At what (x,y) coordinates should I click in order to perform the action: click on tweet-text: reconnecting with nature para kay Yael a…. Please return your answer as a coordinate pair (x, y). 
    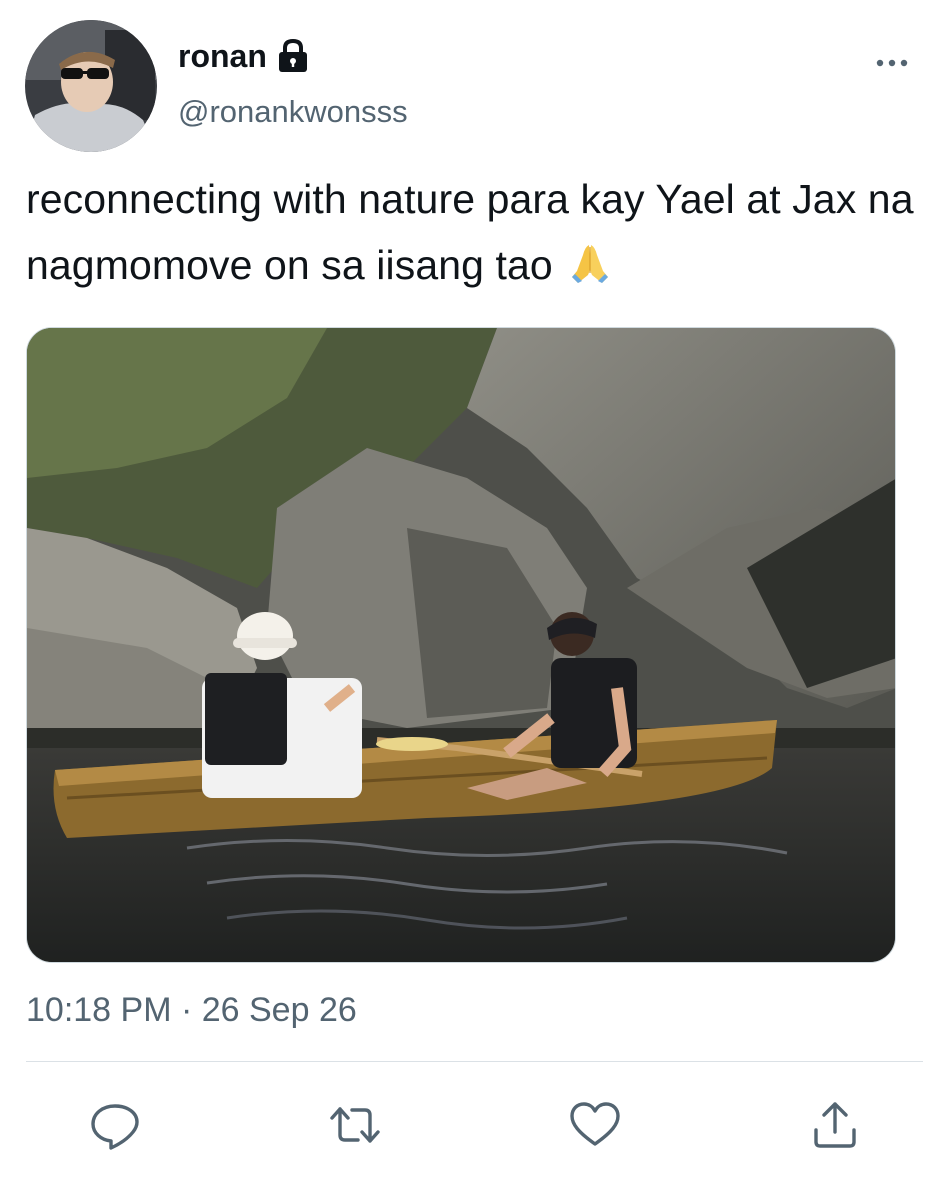
    Looking at the image, I should click on (476, 232).